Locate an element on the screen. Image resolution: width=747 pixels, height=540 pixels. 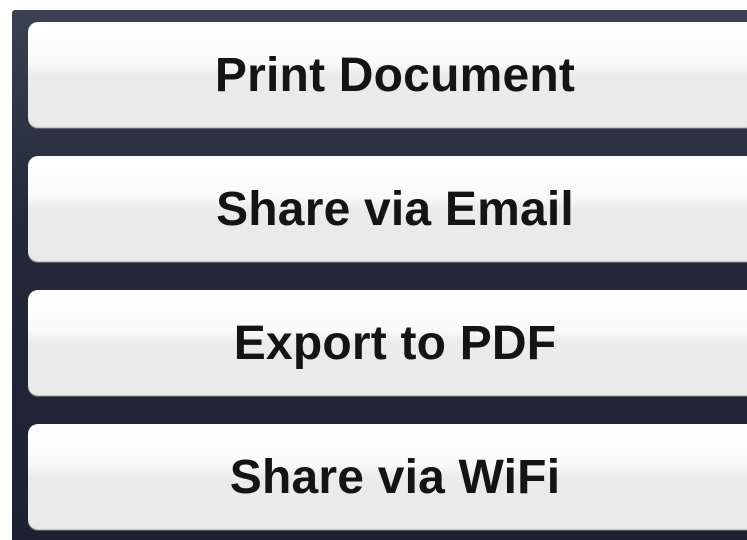
share-via-wifi-label: Share via WiFi is located at coordinates (395, 477).